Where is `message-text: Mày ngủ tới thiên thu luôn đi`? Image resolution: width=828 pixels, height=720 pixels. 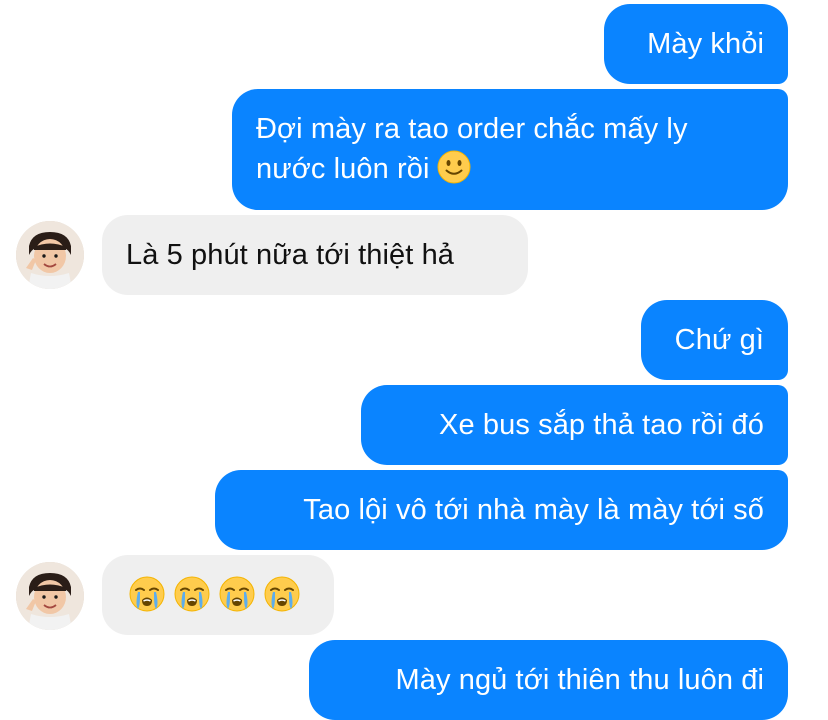 message-text: Mày ngủ tới thiên thu luôn đi is located at coordinates (579, 680).